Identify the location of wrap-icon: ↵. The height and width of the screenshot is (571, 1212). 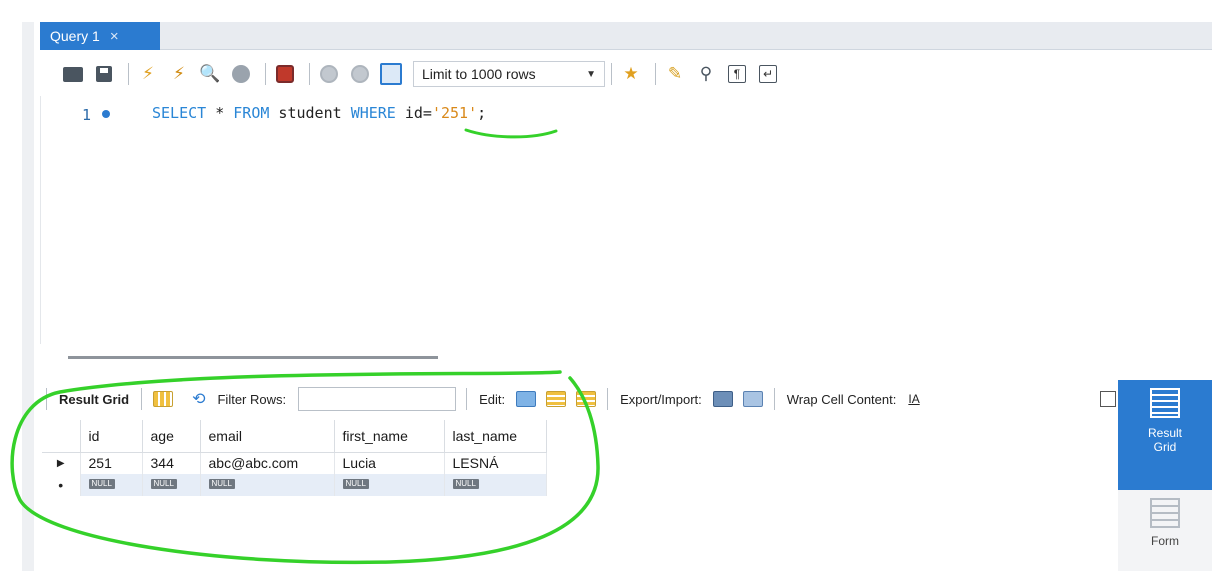
(768, 74).